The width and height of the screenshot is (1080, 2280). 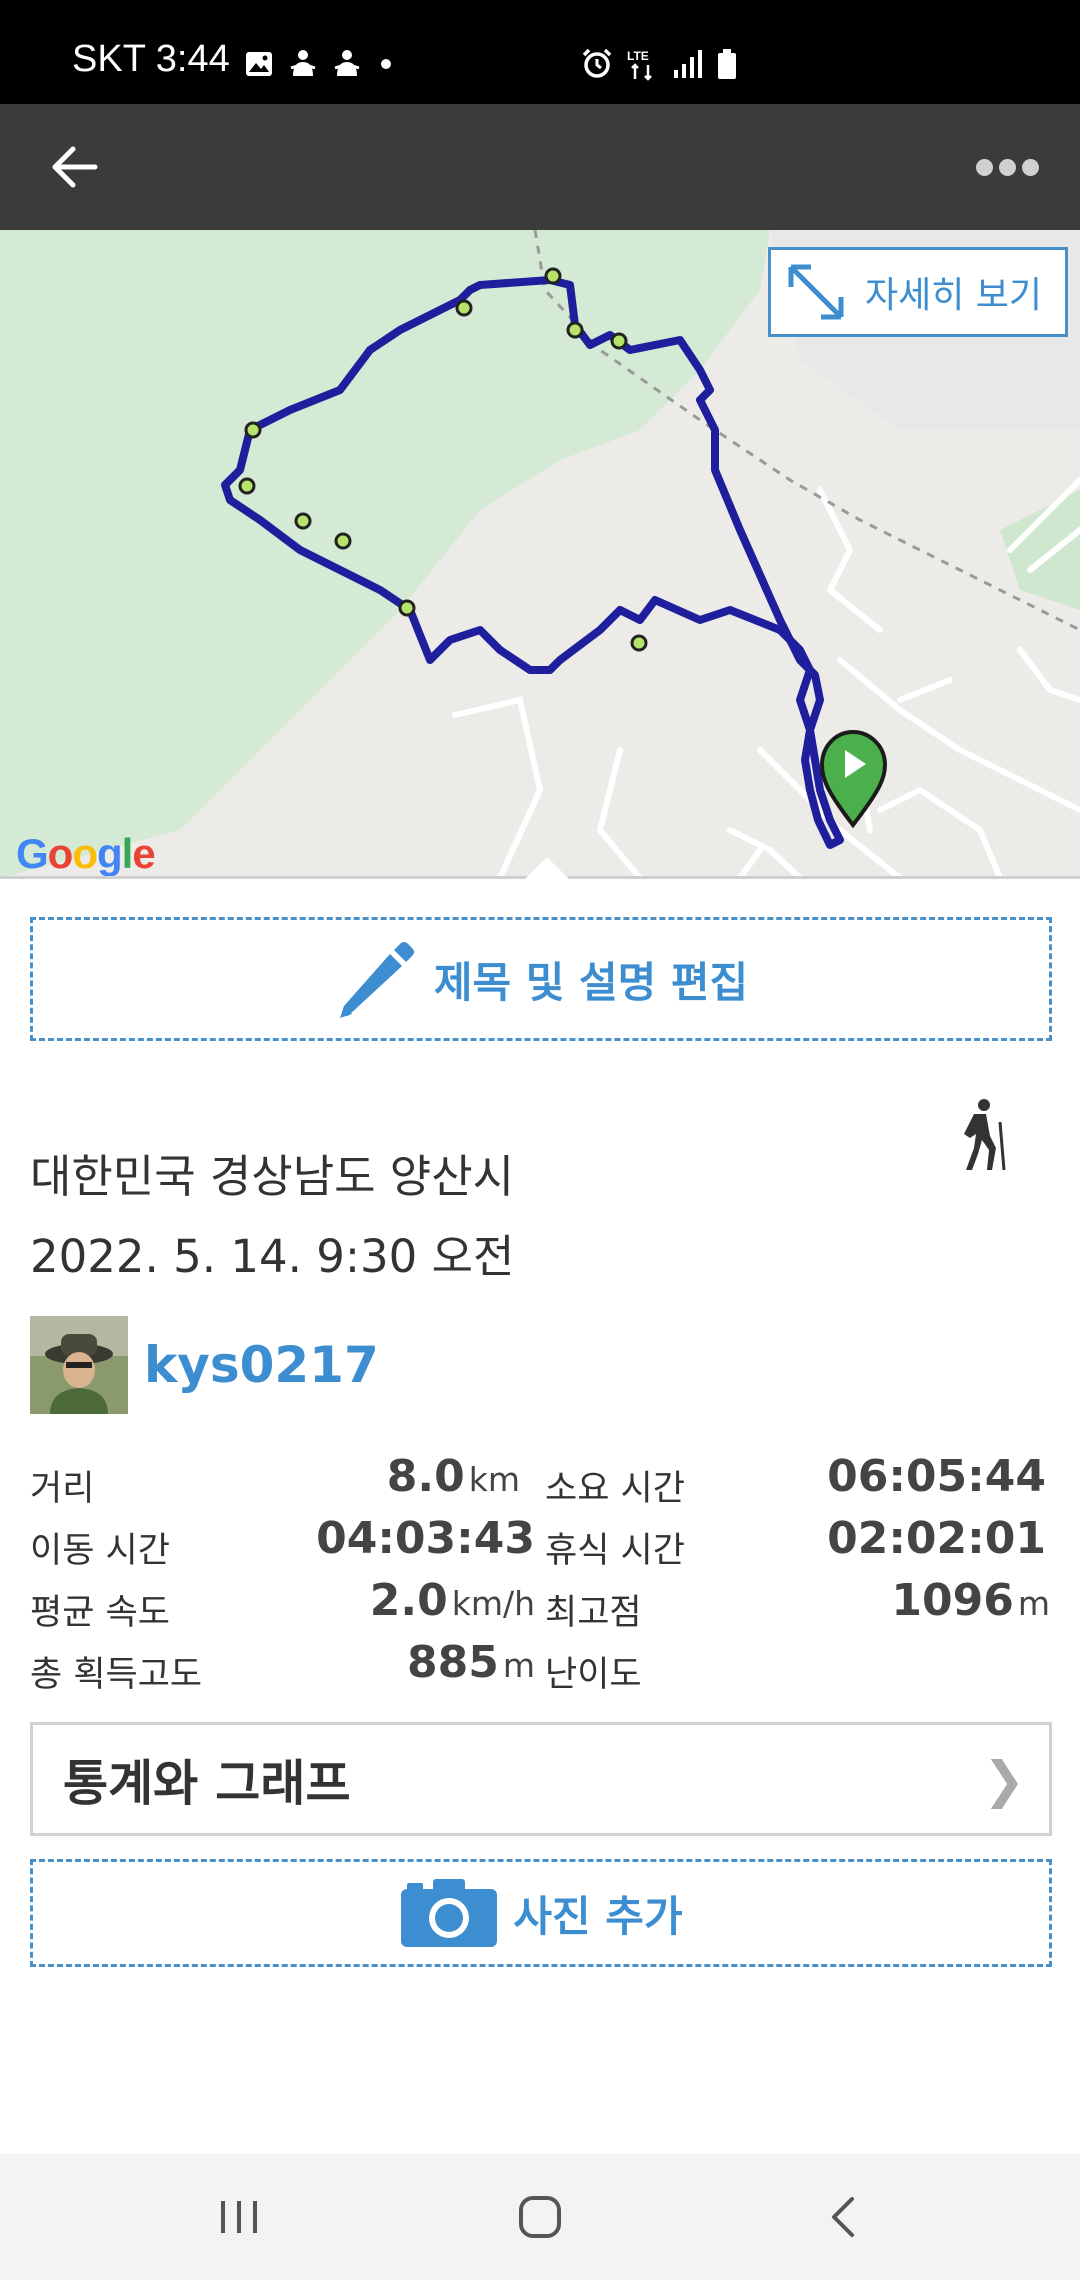 What do you see at coordinates (320, 64) in the screenshot?
I see `status-left-icons` at bounding box center [320, 64].